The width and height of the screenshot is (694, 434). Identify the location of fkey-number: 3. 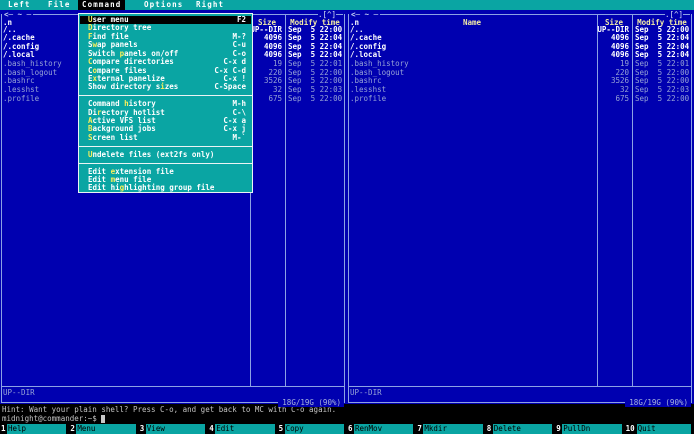
(142, 428).